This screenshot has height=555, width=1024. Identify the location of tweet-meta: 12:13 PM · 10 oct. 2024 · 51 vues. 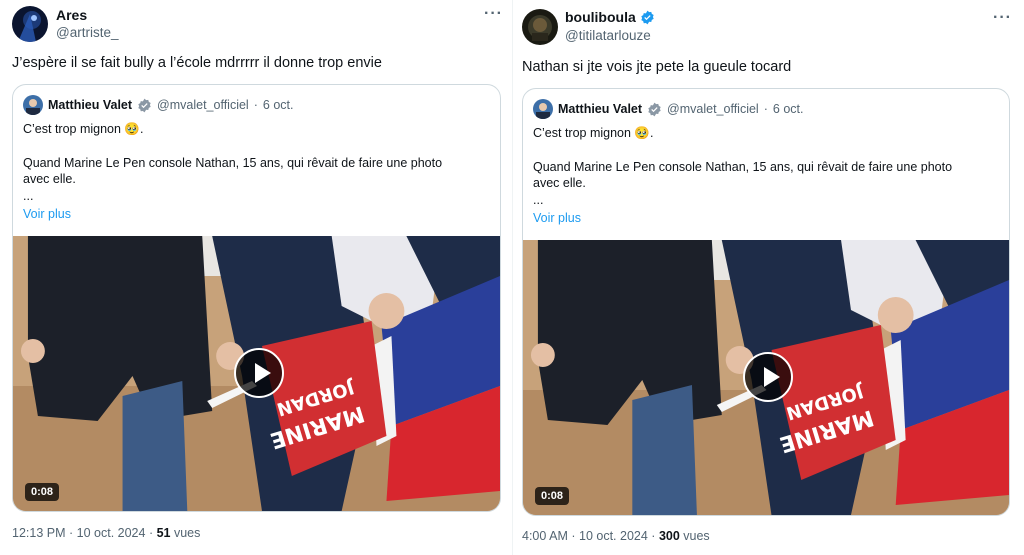
(106, 533).